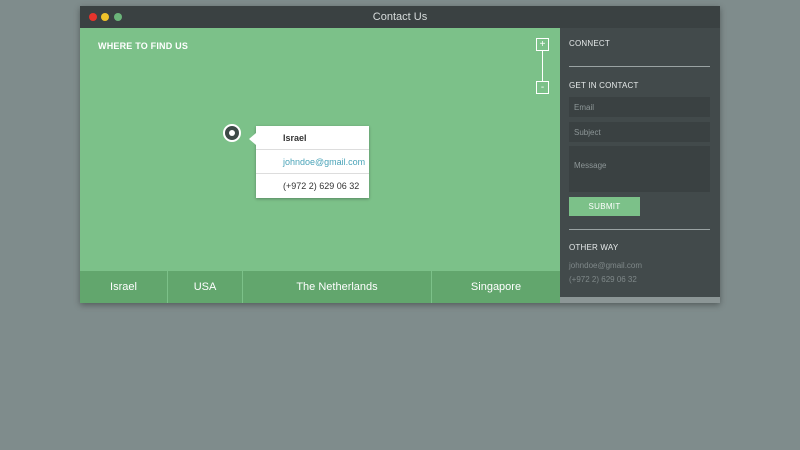  I want to click on title-bar: Contact Us, so click(400, 17).